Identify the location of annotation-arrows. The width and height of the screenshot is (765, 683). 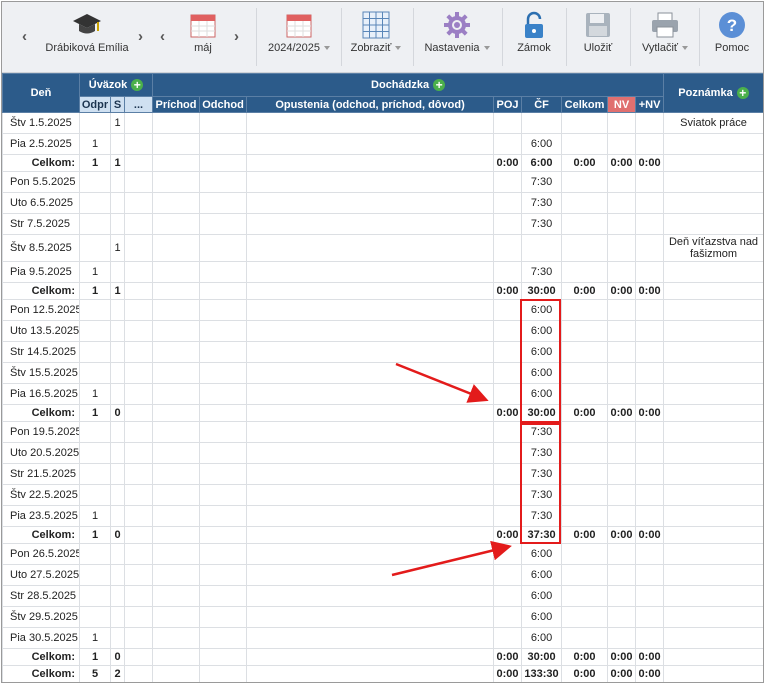
(451, 469).